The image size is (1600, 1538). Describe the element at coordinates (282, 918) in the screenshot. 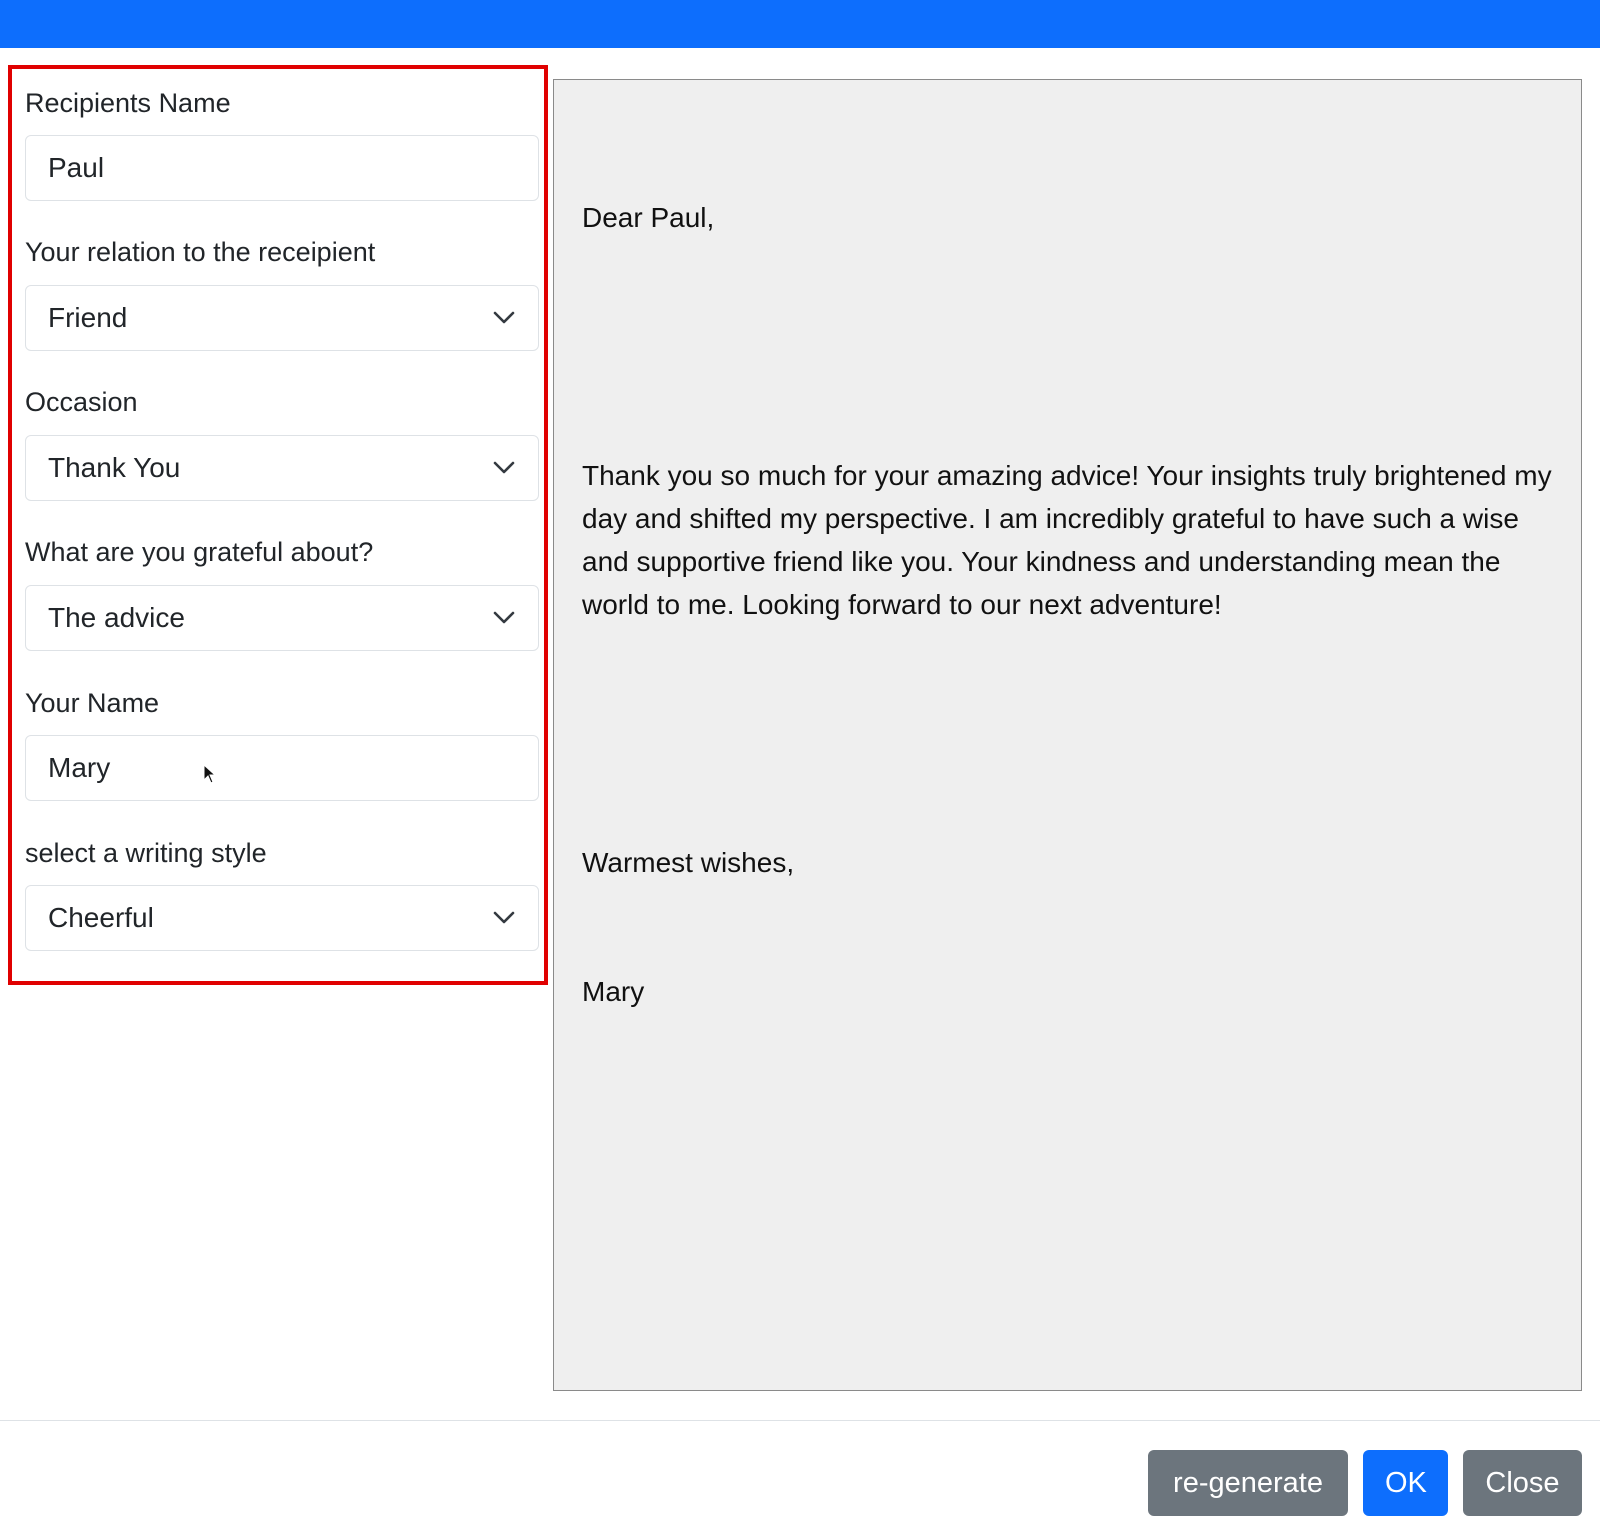

I see `writing-style-select: Cheerful` at that location.